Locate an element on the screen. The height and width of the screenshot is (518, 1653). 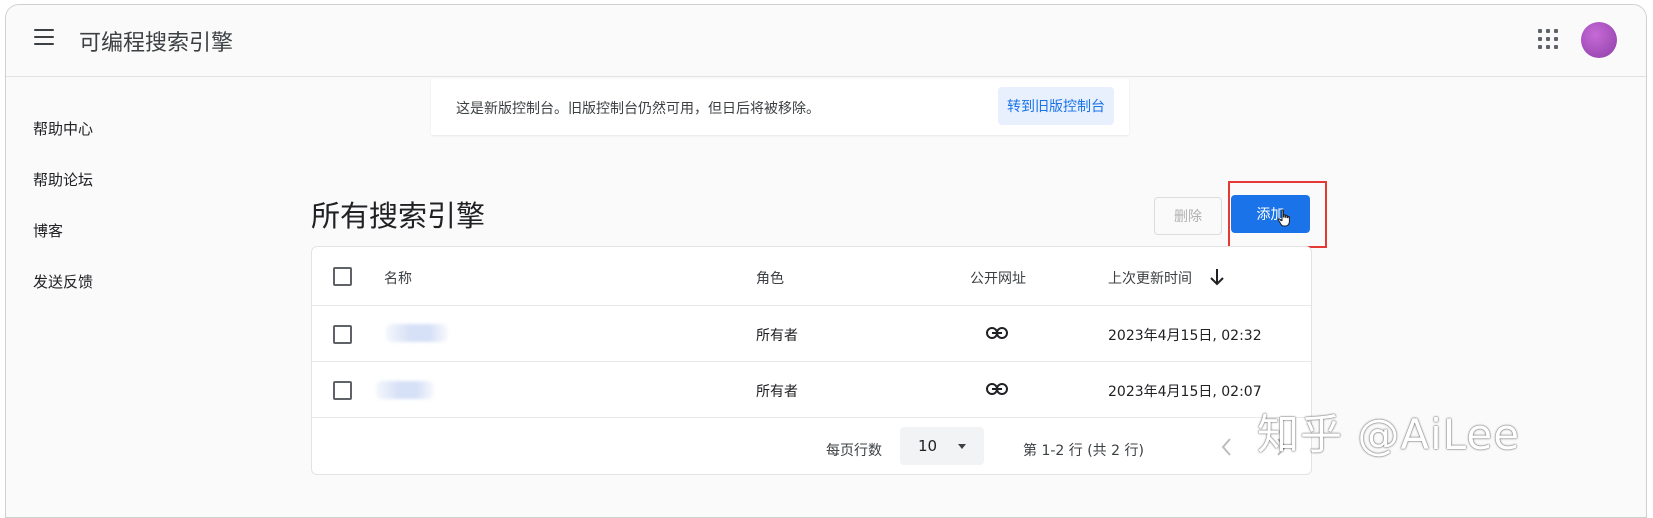
rows-per-page-value: 10 is located at coordinates (928, 446).